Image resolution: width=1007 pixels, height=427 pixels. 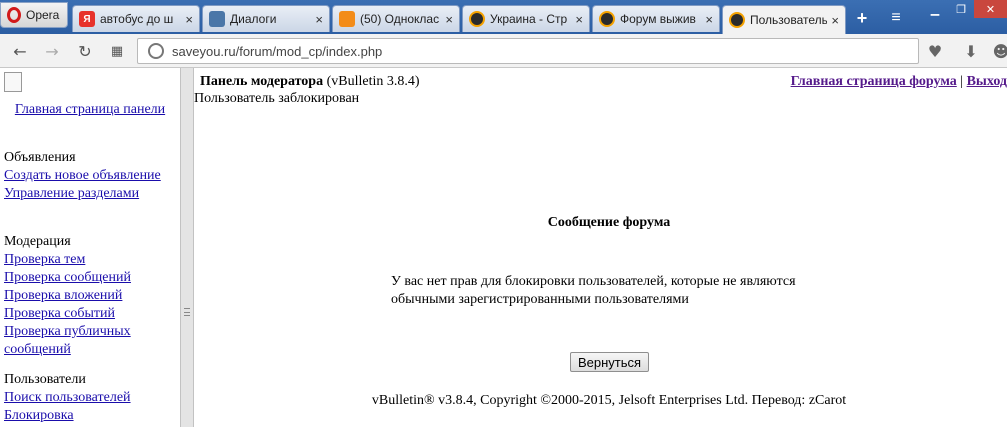 I want to click on account-icon: ☻, so click(x=997, y=51).